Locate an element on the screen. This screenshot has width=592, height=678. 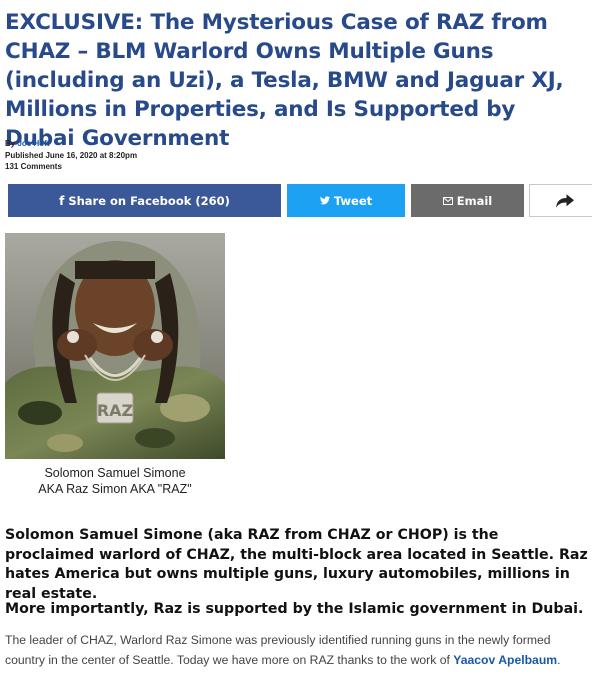
byline-prefix: By is located at coordinates (10, 143).